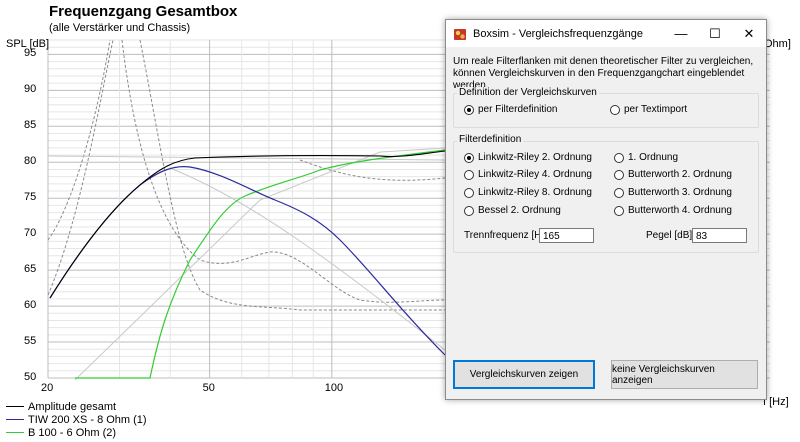 This screenshot has height=442, width=800. Describe the element at coordinates (535, 174) in the screenshot. I see `radio-label: Linkwitz-Riley 4. Ordnung` at that location.